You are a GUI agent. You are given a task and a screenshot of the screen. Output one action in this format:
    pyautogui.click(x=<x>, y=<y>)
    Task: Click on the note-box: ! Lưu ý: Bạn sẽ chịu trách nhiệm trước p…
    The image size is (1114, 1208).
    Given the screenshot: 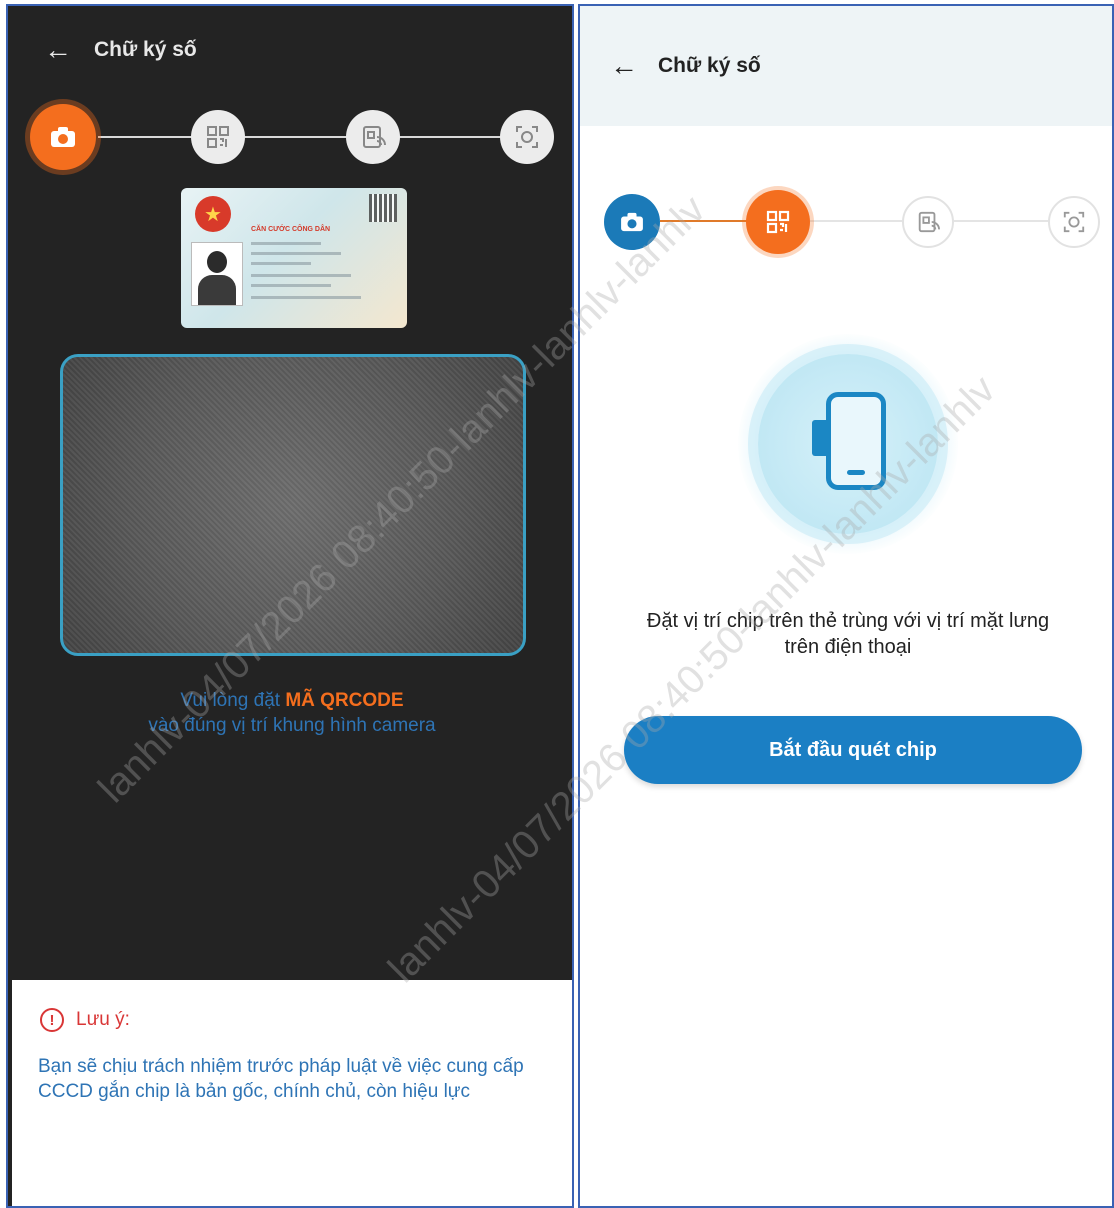 What is the action you would take?
    pyautogui.click(x=292, y=1093)
    